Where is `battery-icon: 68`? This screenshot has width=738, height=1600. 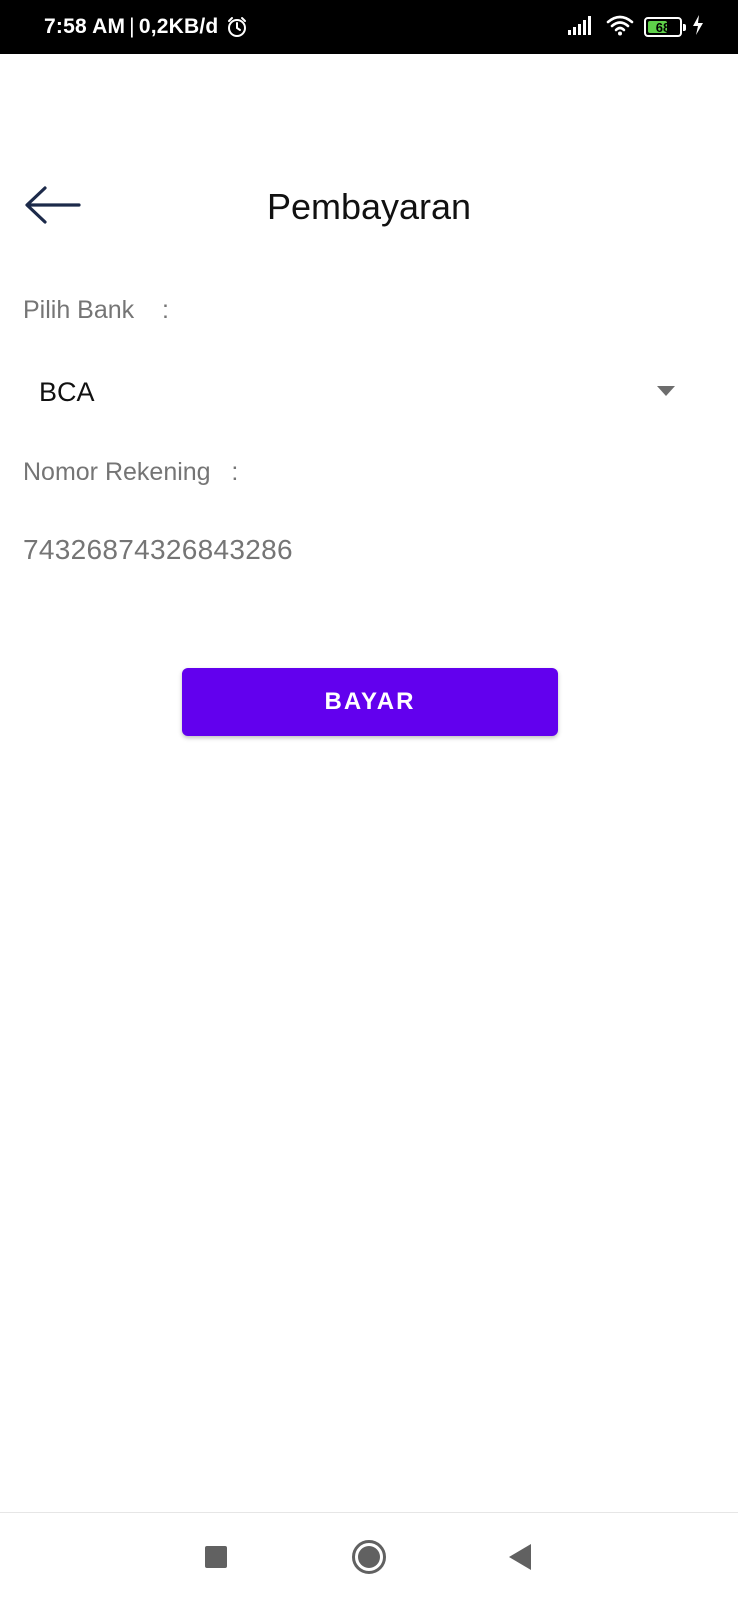 battery-icon: 68 is located at coordinates (665, 27).